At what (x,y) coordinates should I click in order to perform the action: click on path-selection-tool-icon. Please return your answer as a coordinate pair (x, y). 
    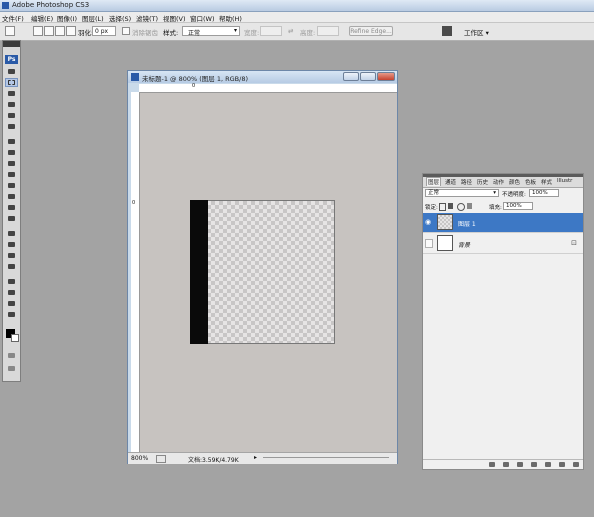
    Looking at the image, I should click on (11, 233).